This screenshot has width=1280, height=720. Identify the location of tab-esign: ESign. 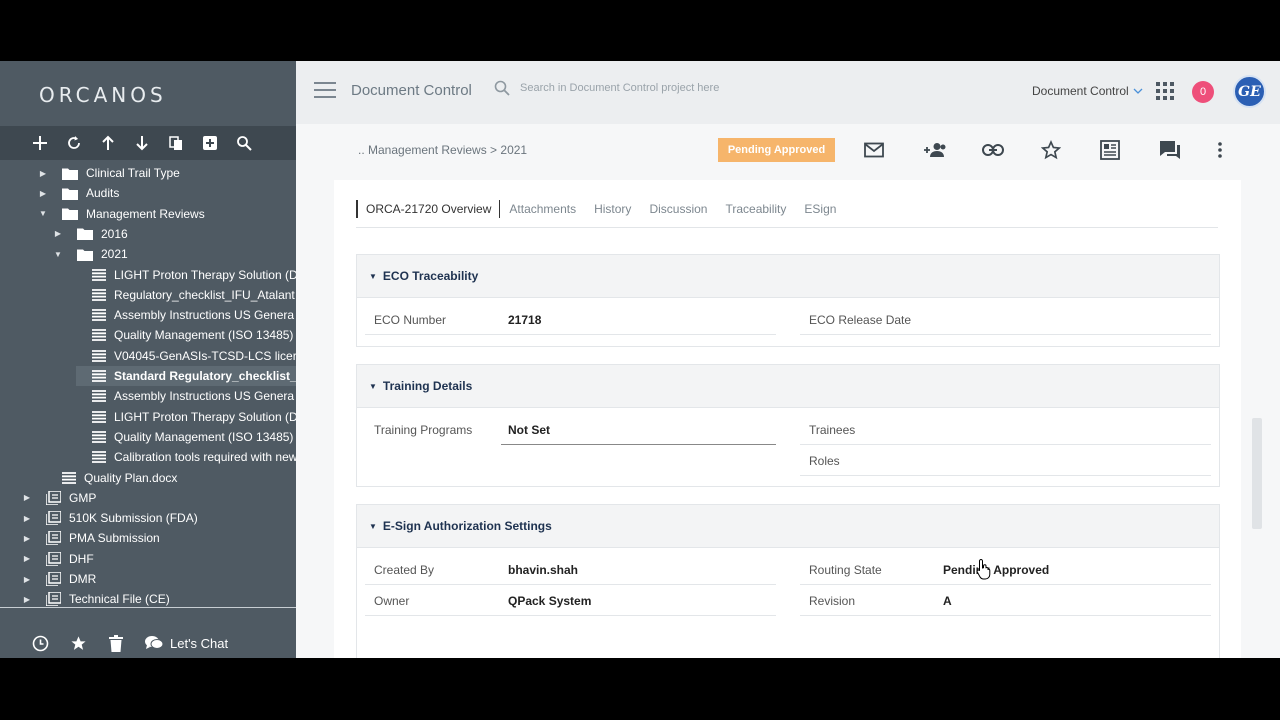
(820, 209).